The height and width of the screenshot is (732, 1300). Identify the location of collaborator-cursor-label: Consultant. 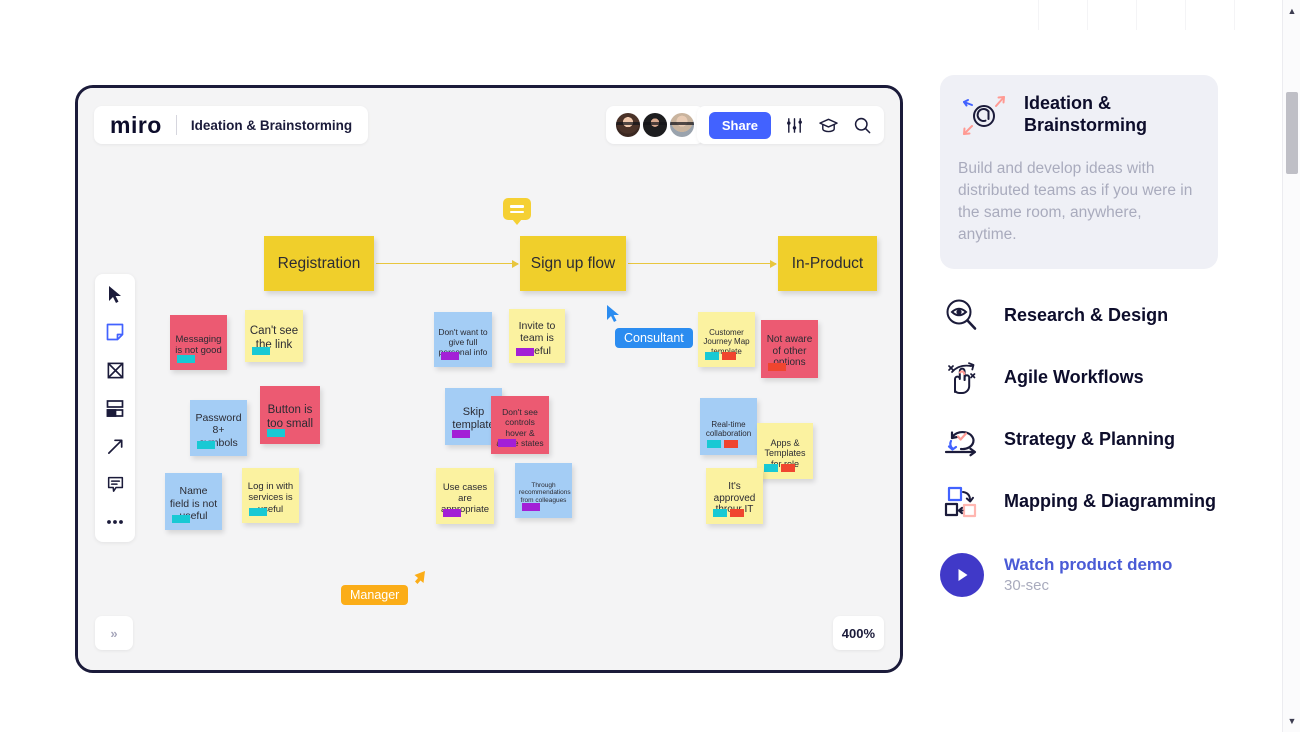
(654, 338).